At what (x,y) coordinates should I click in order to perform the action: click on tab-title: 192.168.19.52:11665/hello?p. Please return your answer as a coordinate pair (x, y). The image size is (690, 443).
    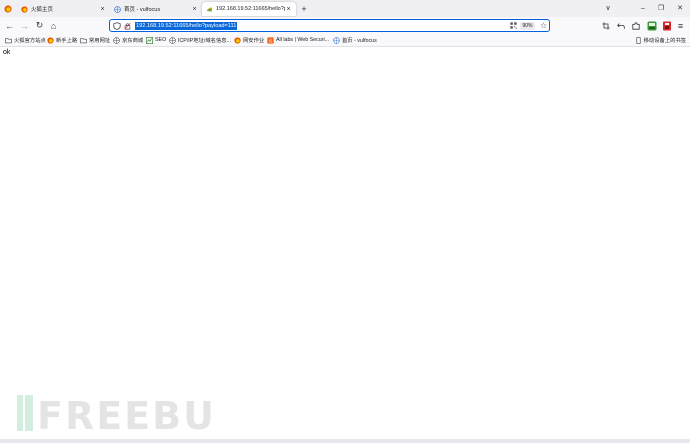
    Looking at the image, I should click on (250, 9).